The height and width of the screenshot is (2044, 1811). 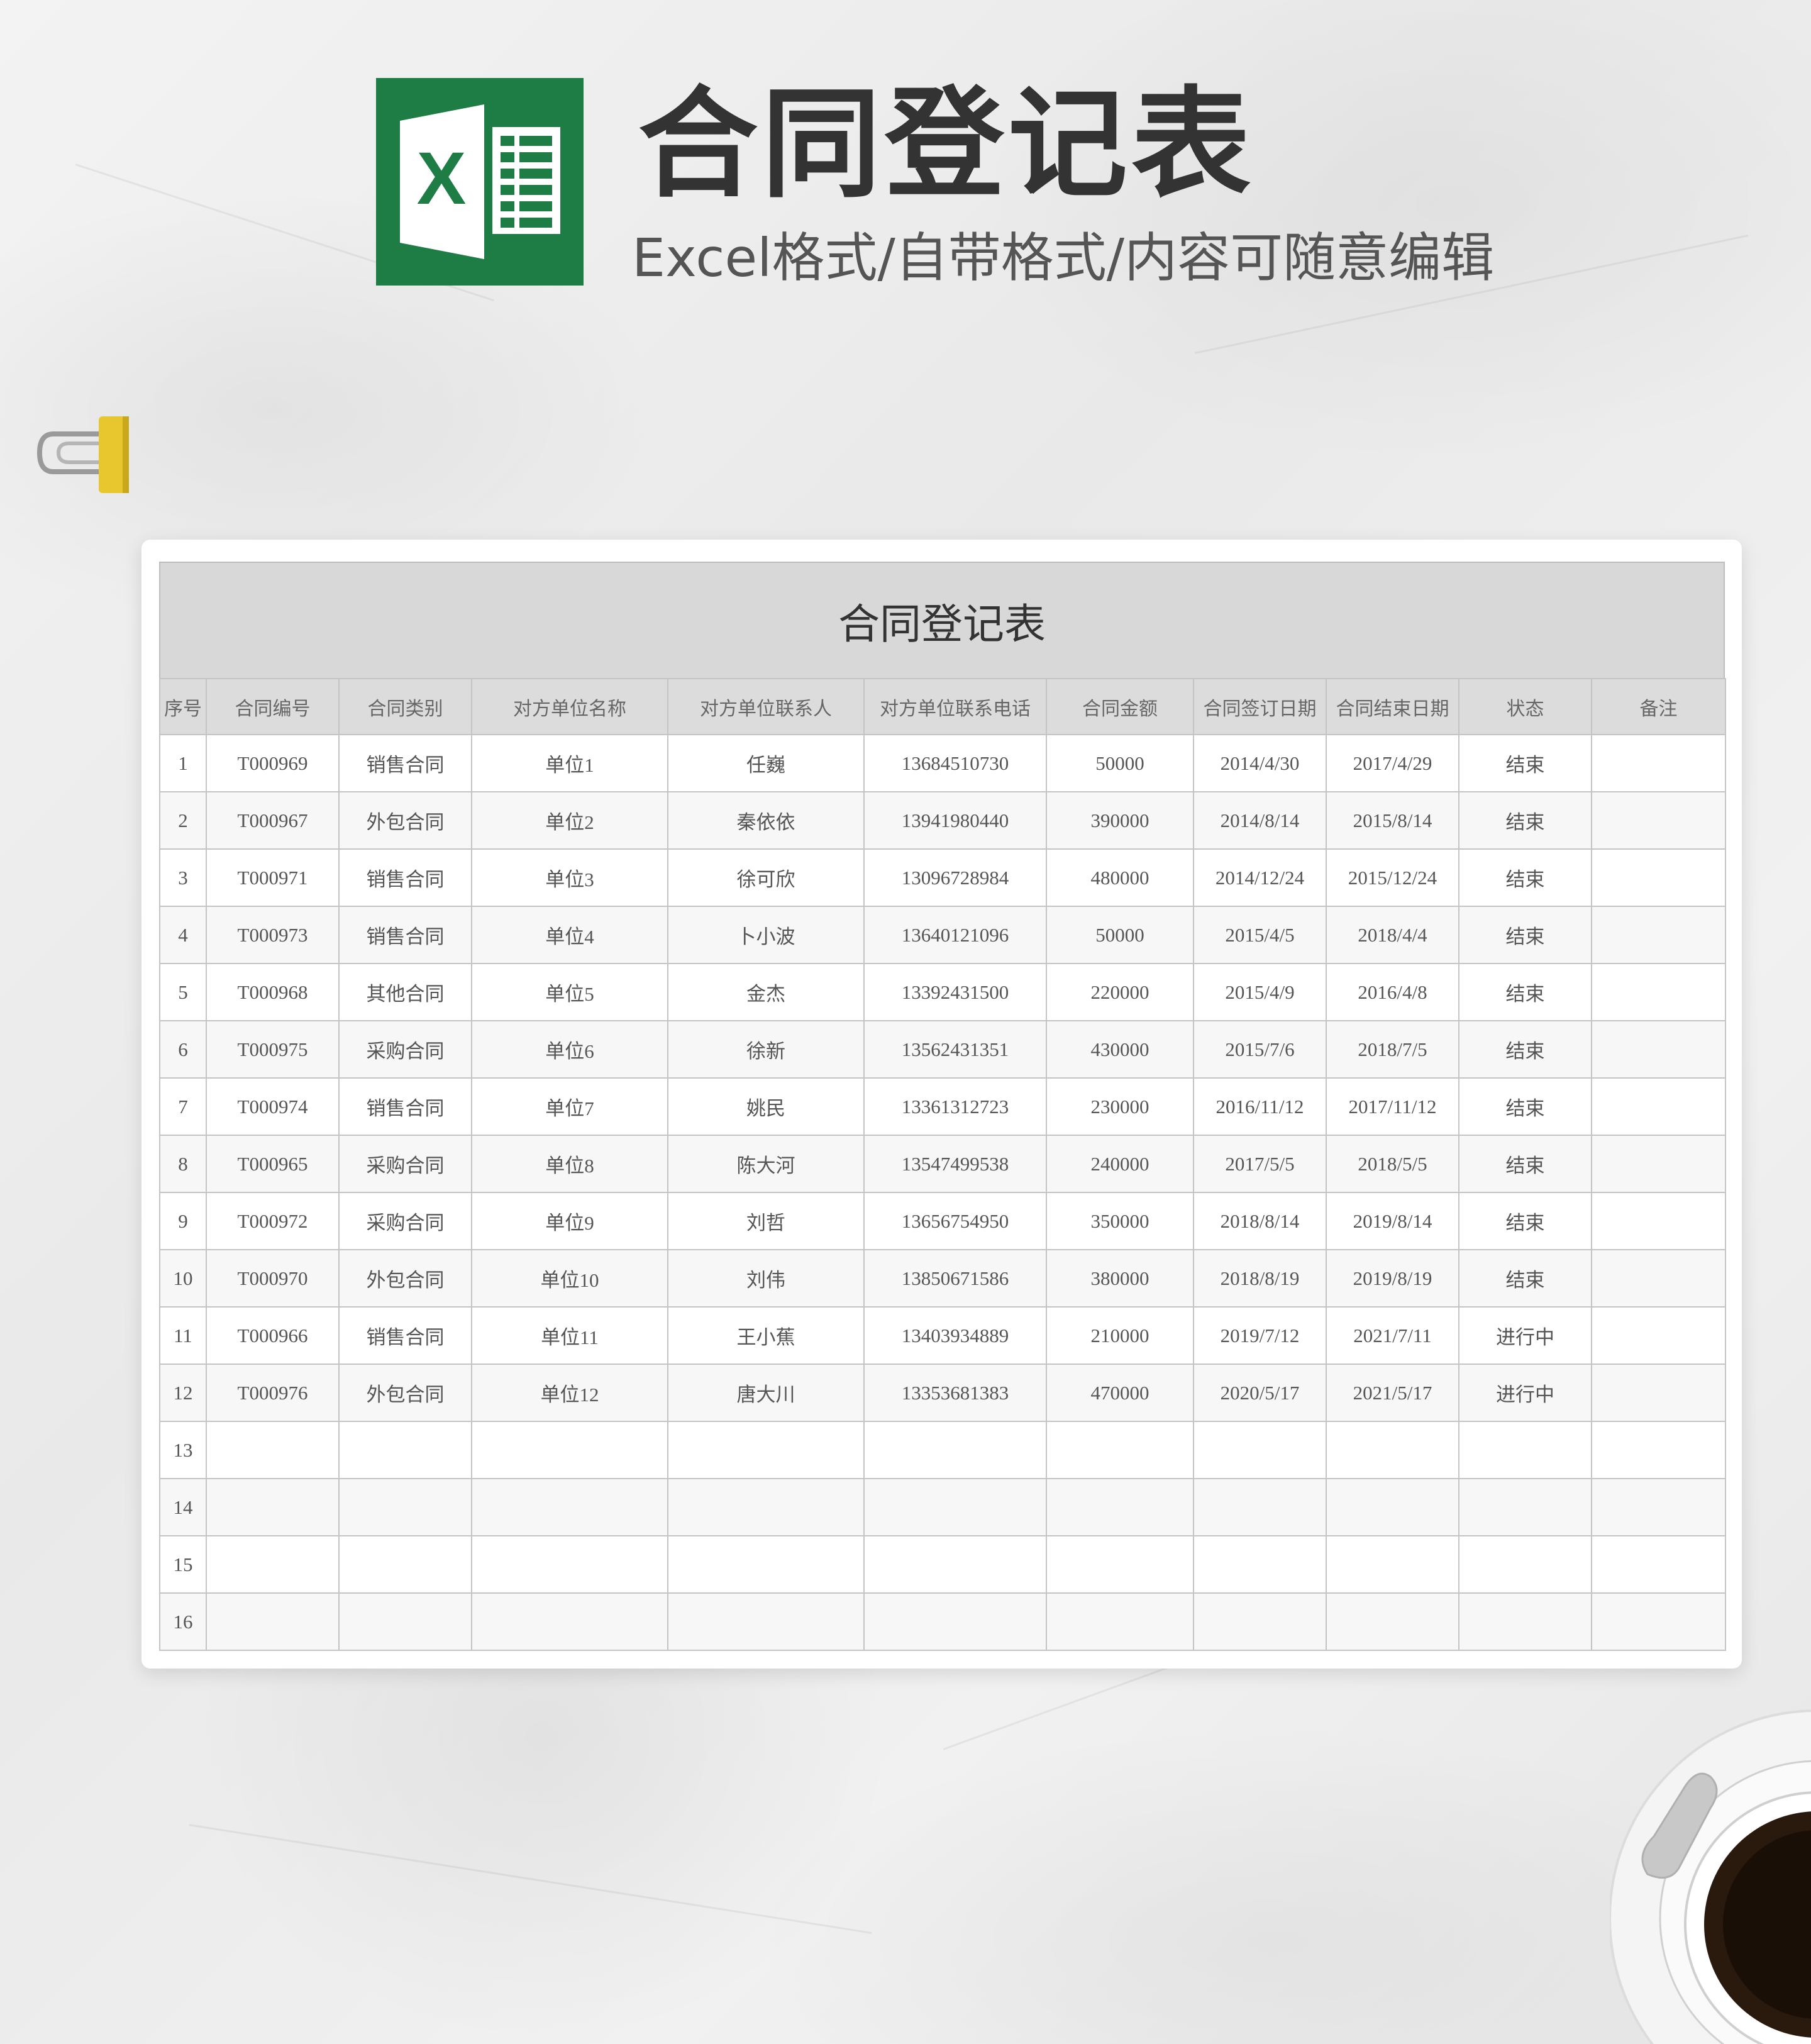 What do you see at coordinates (1260, 1049) in the screenshot?
I see `table-cell: 2015/7/6` at bounding box center [1260, 1049].